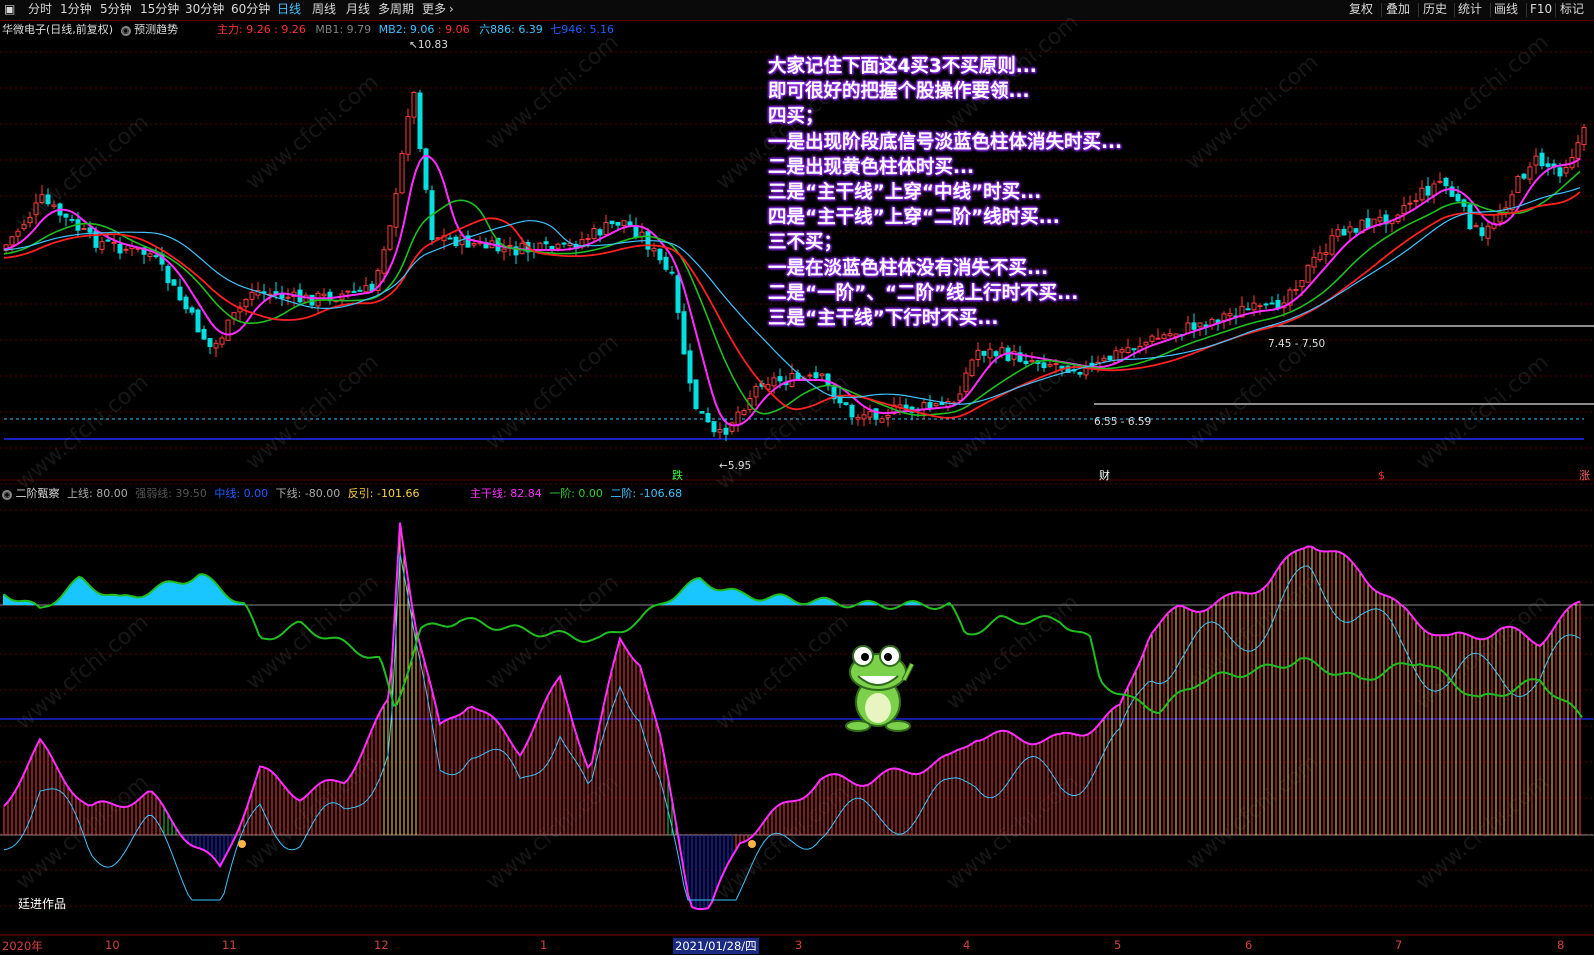  I want to click on f10-button: F10, so click(1541, 9).